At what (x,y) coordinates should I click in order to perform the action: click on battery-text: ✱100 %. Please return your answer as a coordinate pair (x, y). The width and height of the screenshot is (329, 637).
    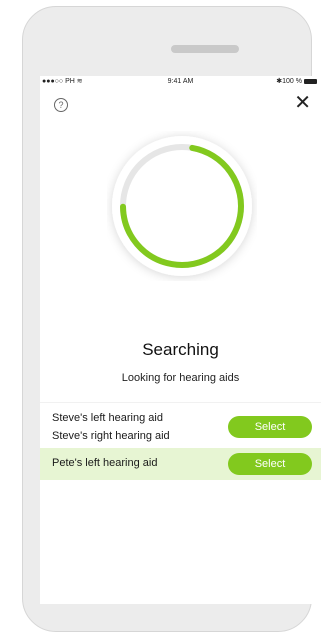
    Looking at the image, I should click on (289, 81).